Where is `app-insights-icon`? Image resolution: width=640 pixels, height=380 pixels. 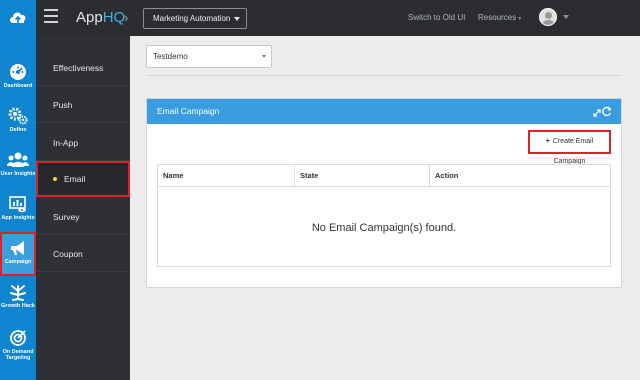 app-insights-icon is located at coordinates (17, 204).